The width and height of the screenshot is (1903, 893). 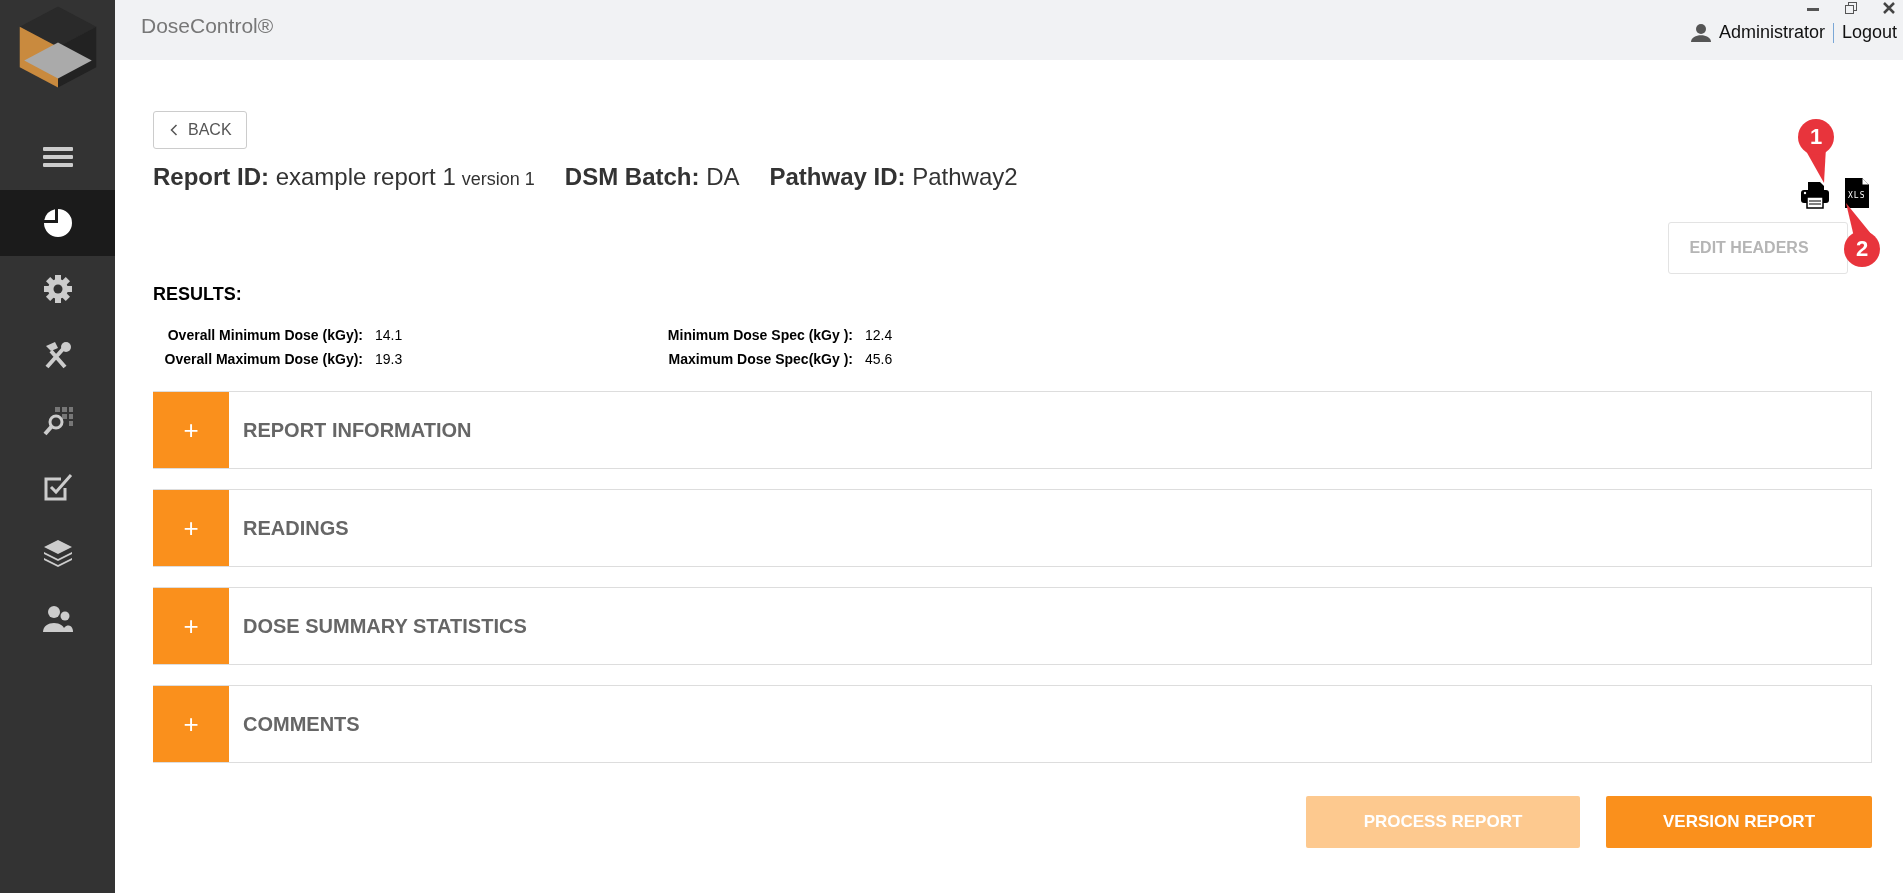 What do you see at coordinates (1815, 195) in the screenshot?
I see `printer-icon` at bounding box center [1815, 195].